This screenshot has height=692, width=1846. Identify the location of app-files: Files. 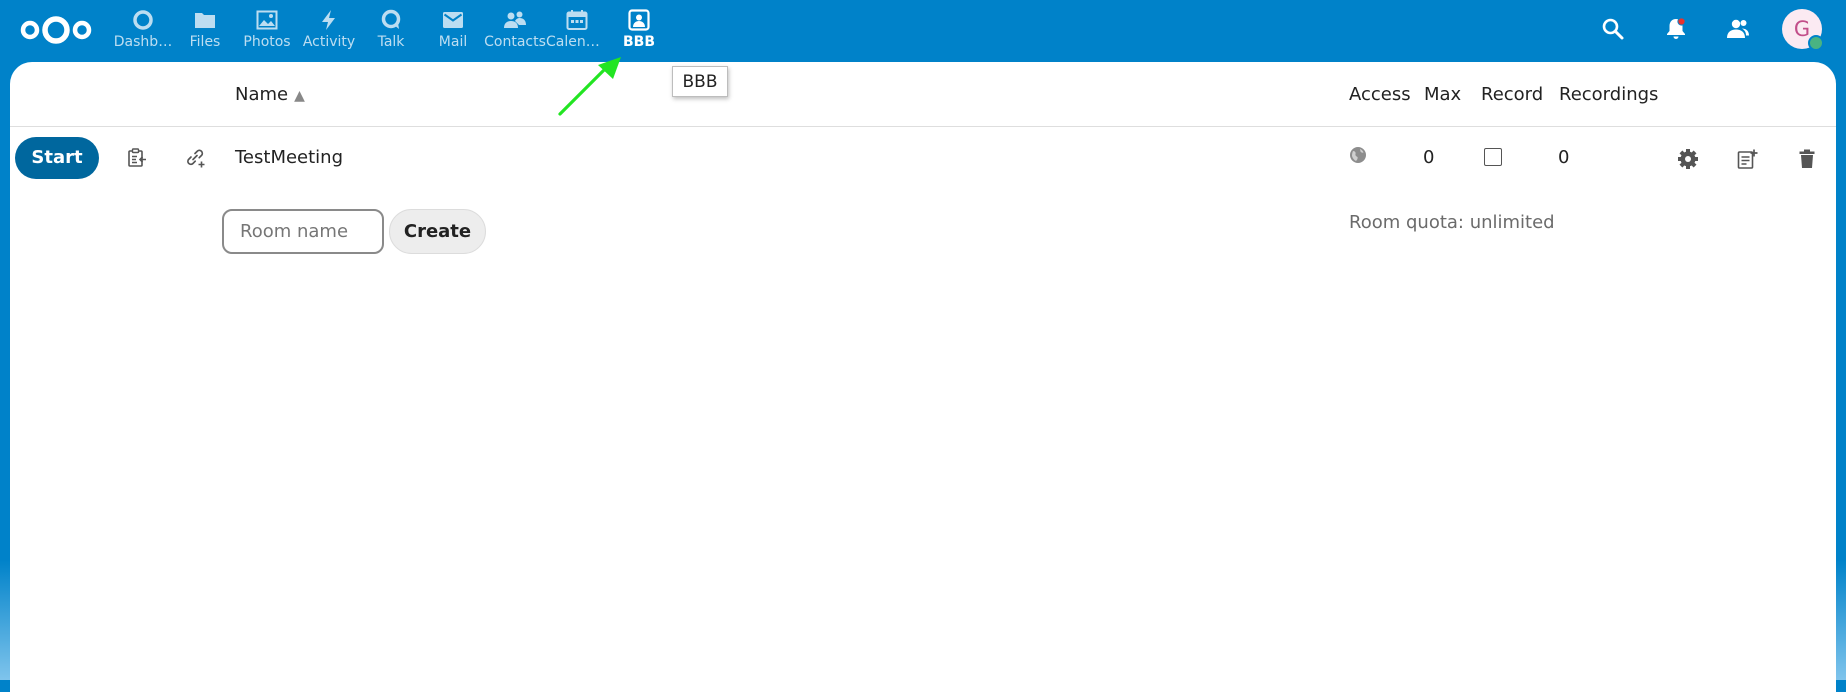
(205, 31).